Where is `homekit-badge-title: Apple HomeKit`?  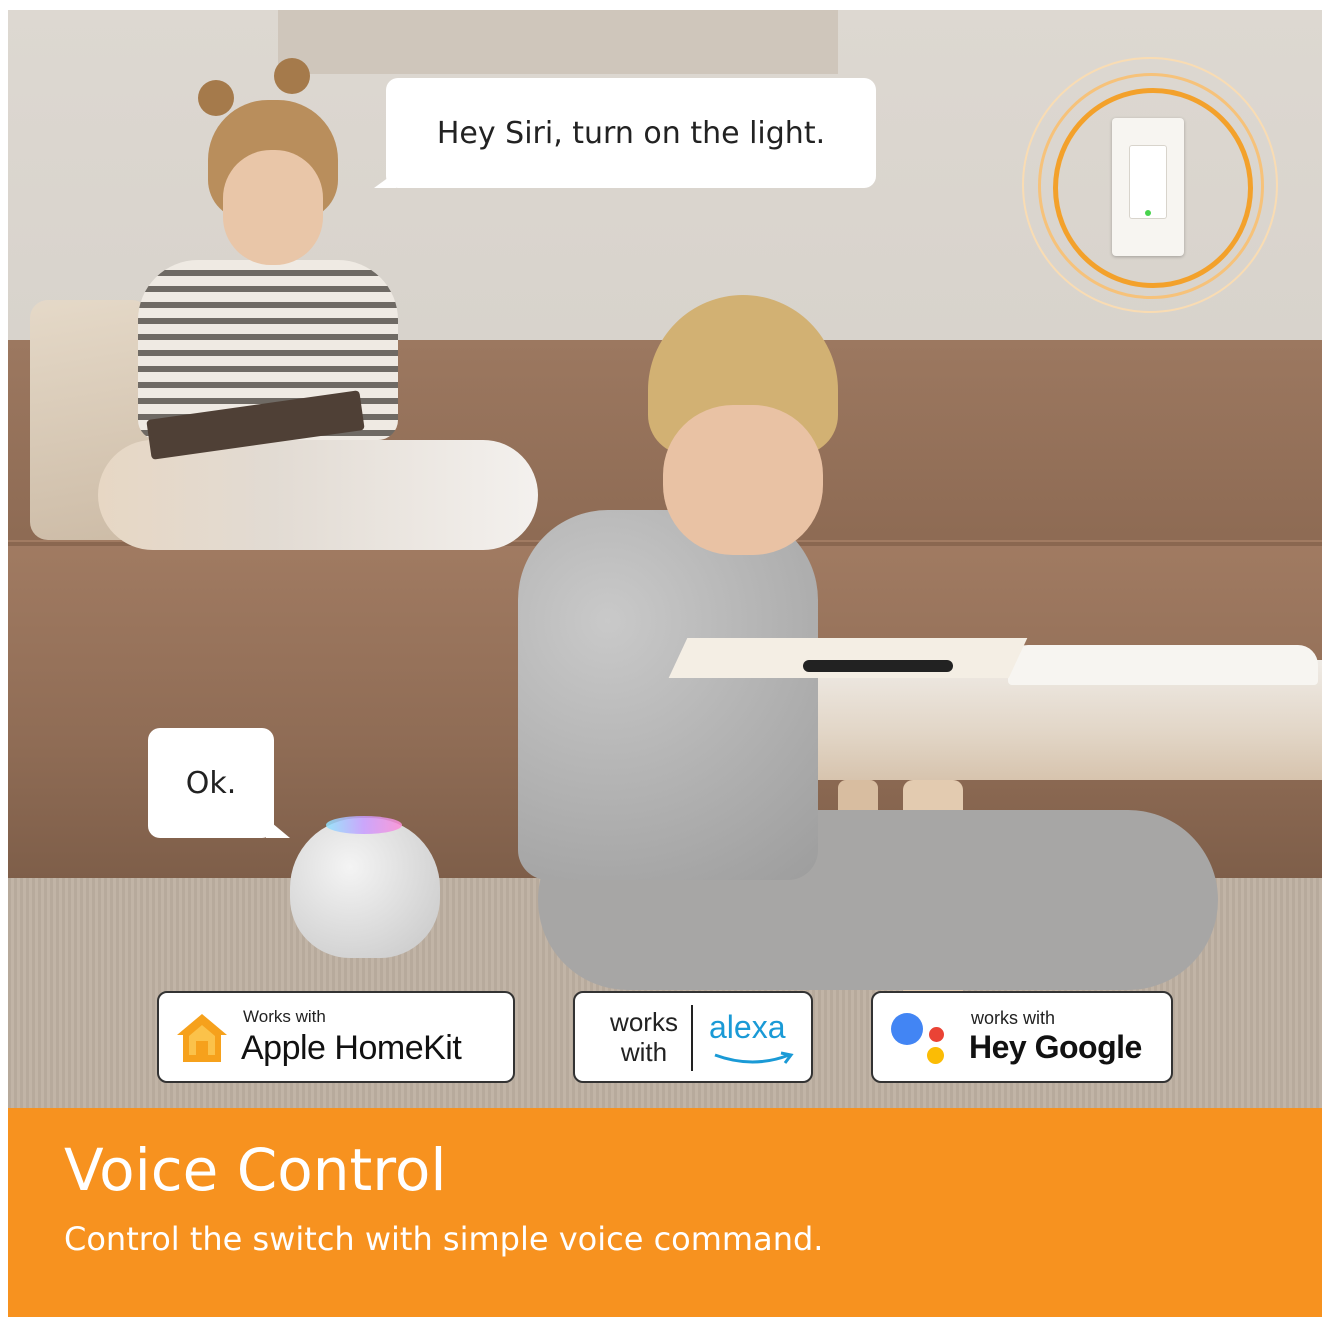 homekit-badge-title: Apple HomeKit is located at coordinates (351, 1048).